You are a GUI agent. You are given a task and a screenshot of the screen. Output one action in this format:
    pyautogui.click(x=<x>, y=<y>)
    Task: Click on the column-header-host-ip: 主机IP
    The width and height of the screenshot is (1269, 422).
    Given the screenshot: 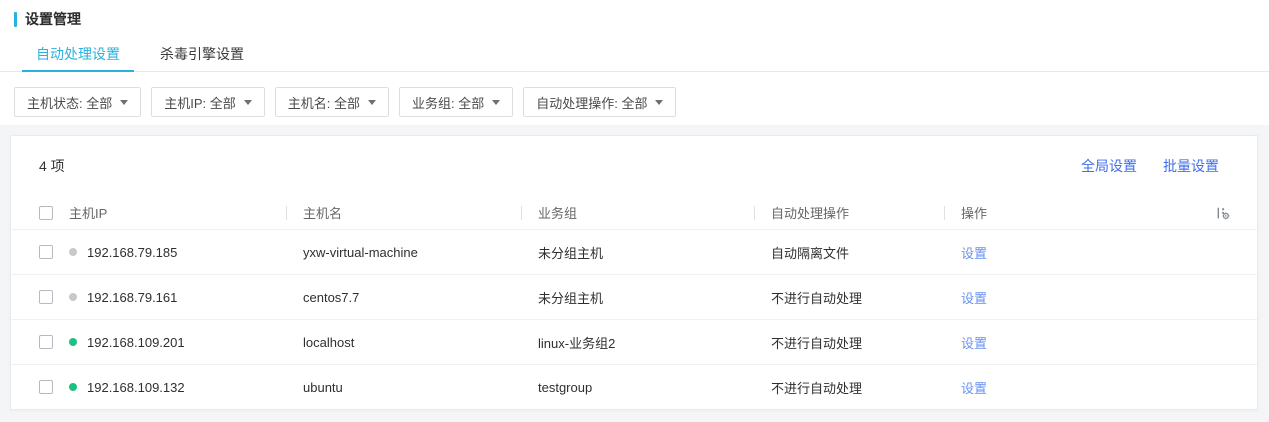 What is the action you would take?
    pyautogui.click(x=88, y=213)
    